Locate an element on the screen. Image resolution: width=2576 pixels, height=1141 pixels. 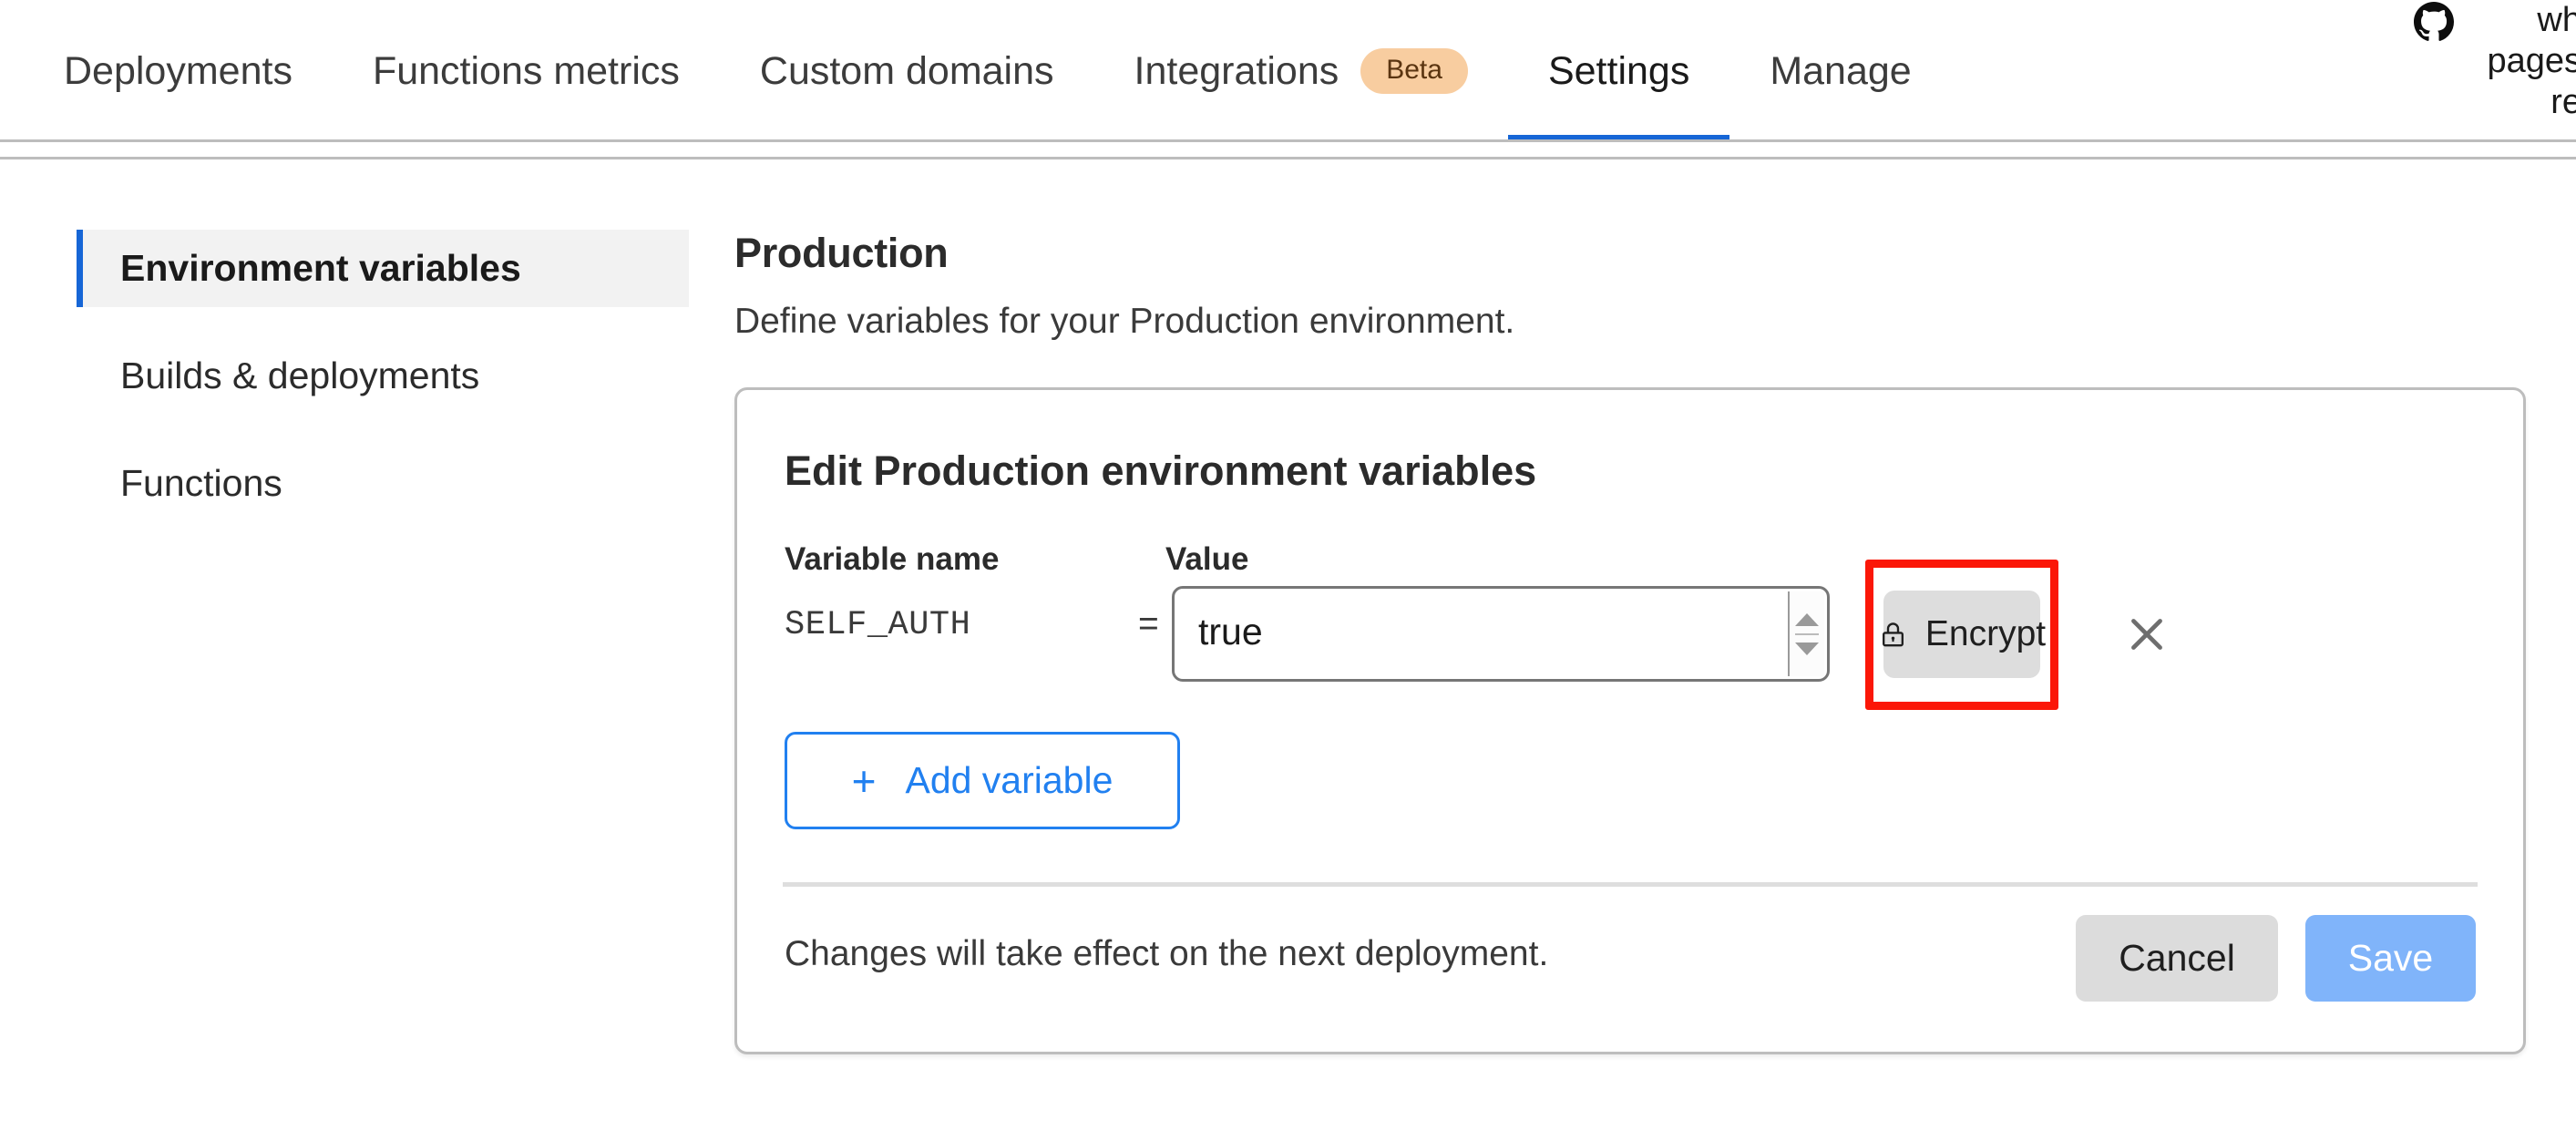
tab-label: Integrations is located at coordinates (1236, 70).